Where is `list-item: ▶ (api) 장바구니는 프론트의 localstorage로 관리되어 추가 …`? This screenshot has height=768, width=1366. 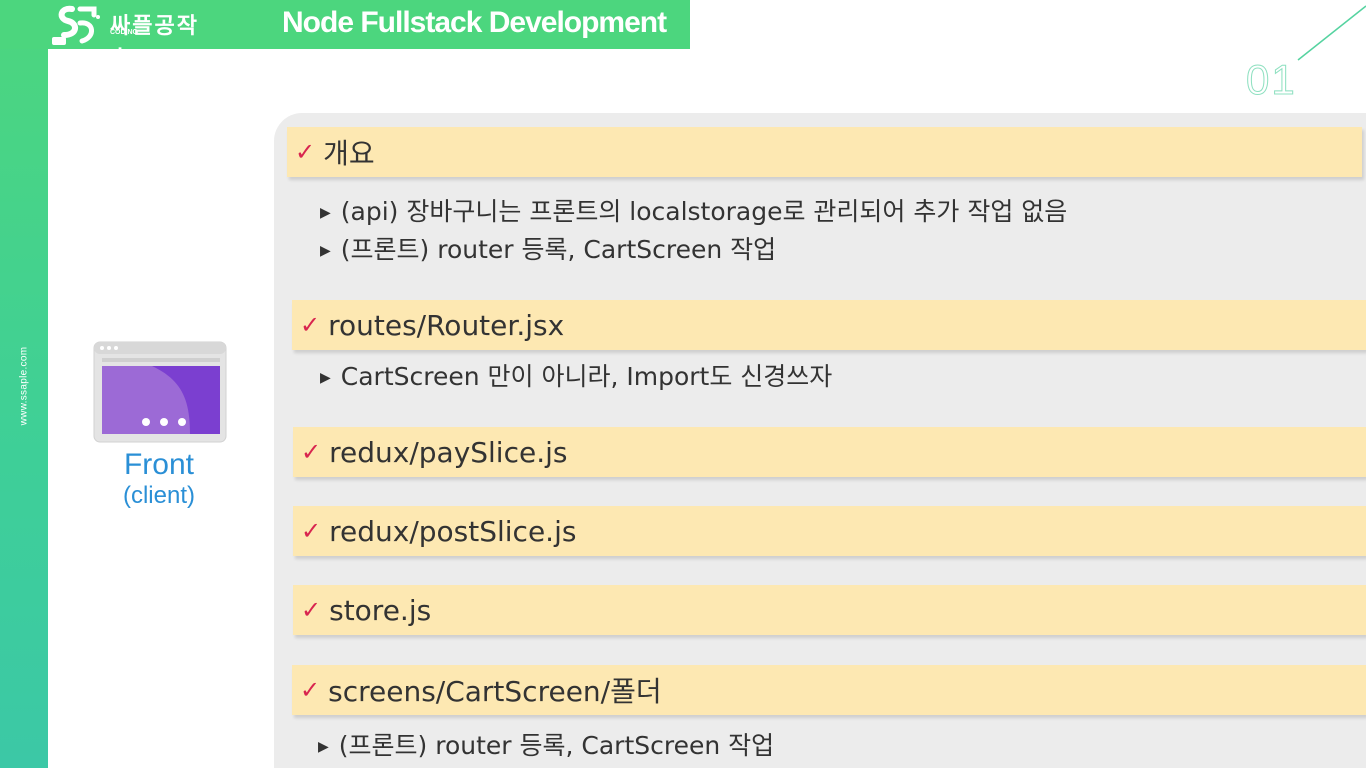 list-item: ▶ (api) 장바구니는 프론트의 localstorage로 관리되어 추가 … is located at coordinates (694, 211).